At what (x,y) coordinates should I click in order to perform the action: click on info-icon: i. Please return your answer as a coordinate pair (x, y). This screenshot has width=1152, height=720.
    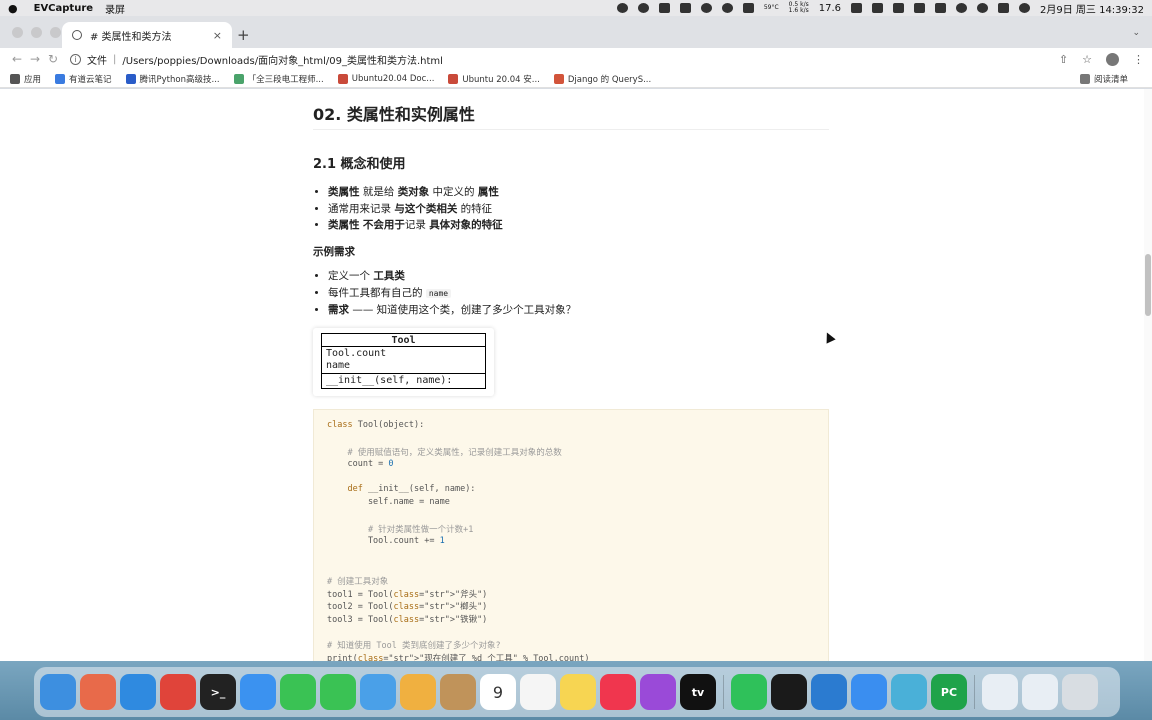
    Looking at the image, I should click on (75, 59).